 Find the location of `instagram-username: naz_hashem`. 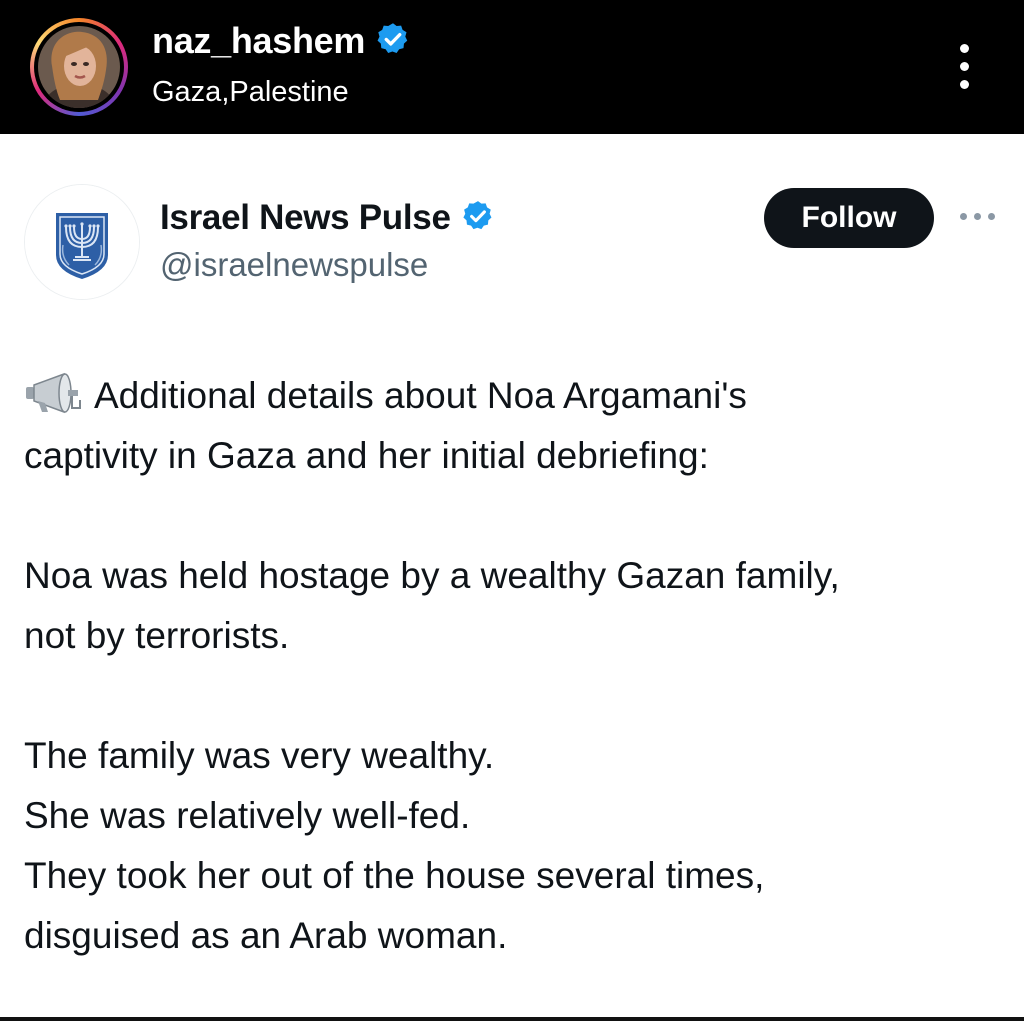

instagram-username: naz_hashem is located at coordinates (258, 41).